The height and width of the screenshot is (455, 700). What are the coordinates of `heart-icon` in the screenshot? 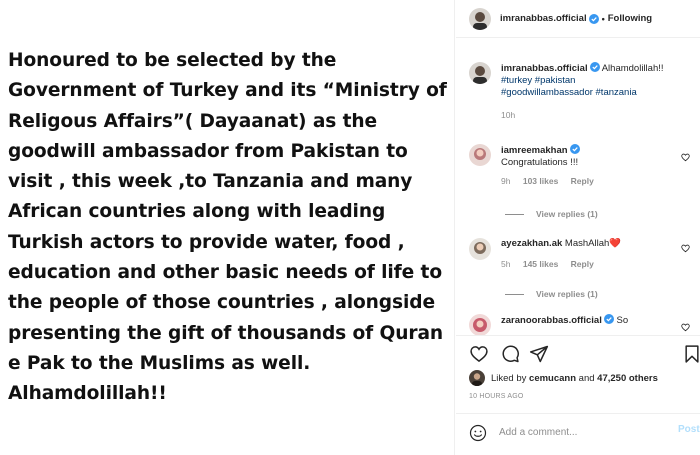 It's located at (479, 354).